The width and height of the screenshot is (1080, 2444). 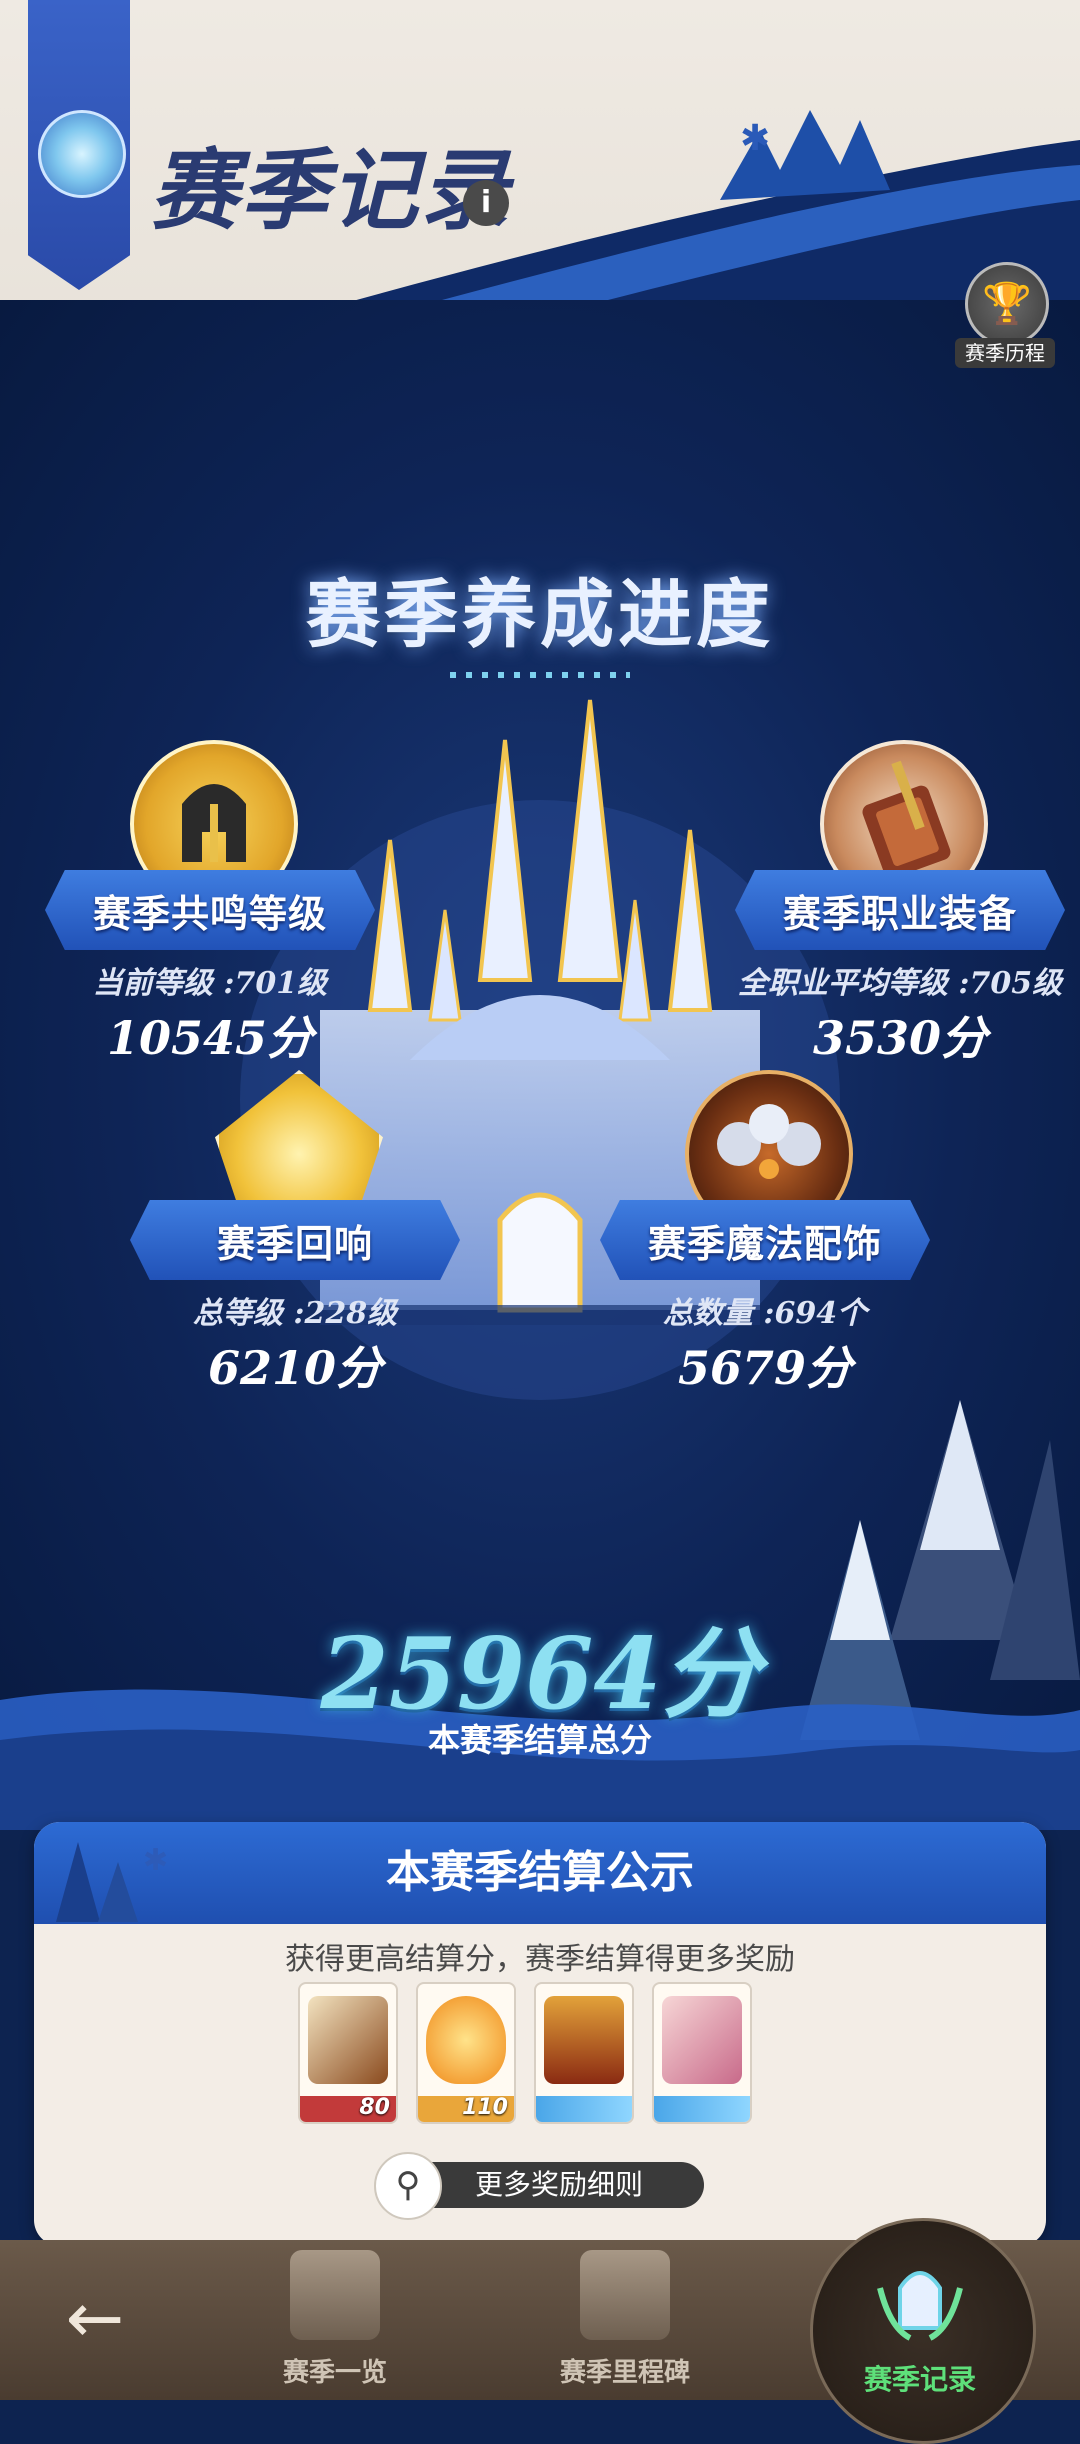 I want to click on season-history-button: 🏆 赛季历程, so click(x=1005, y=317).